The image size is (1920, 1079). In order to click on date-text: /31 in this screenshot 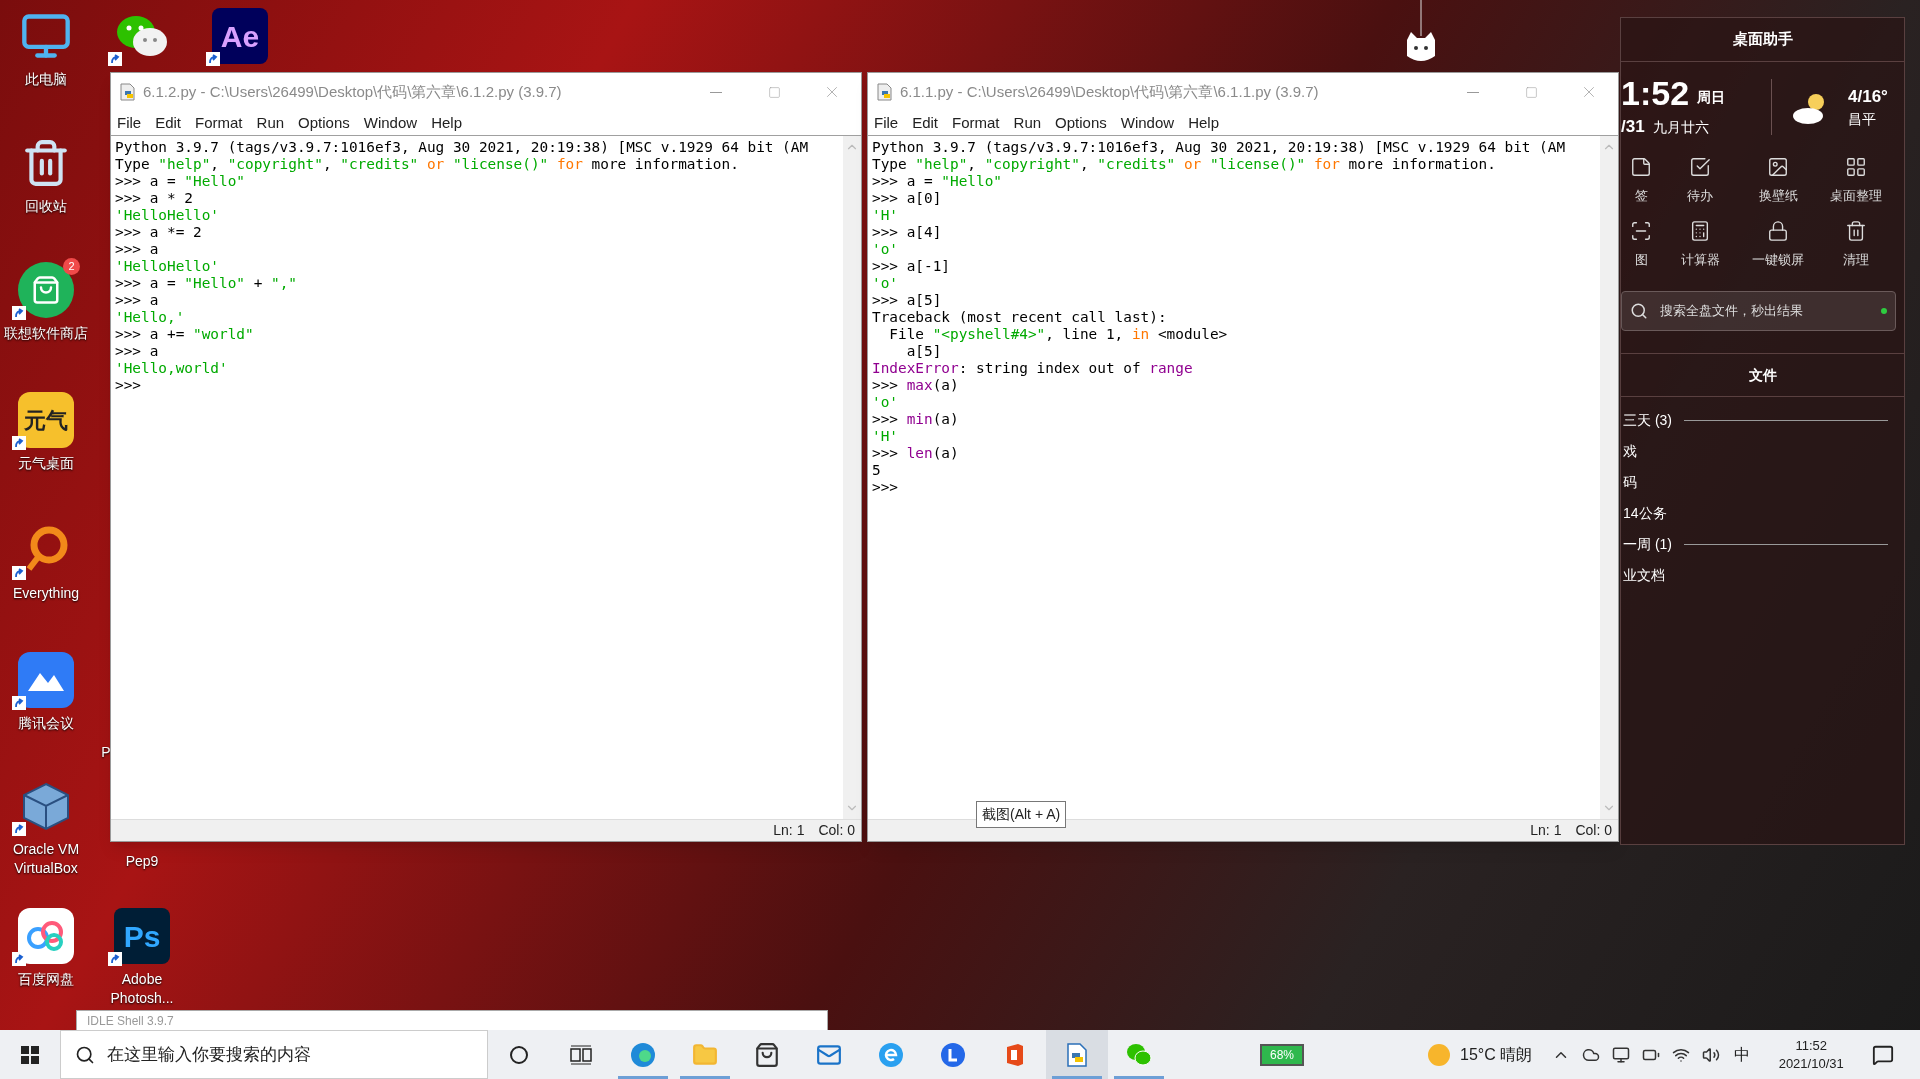, I will do `click(1633, 127)`.